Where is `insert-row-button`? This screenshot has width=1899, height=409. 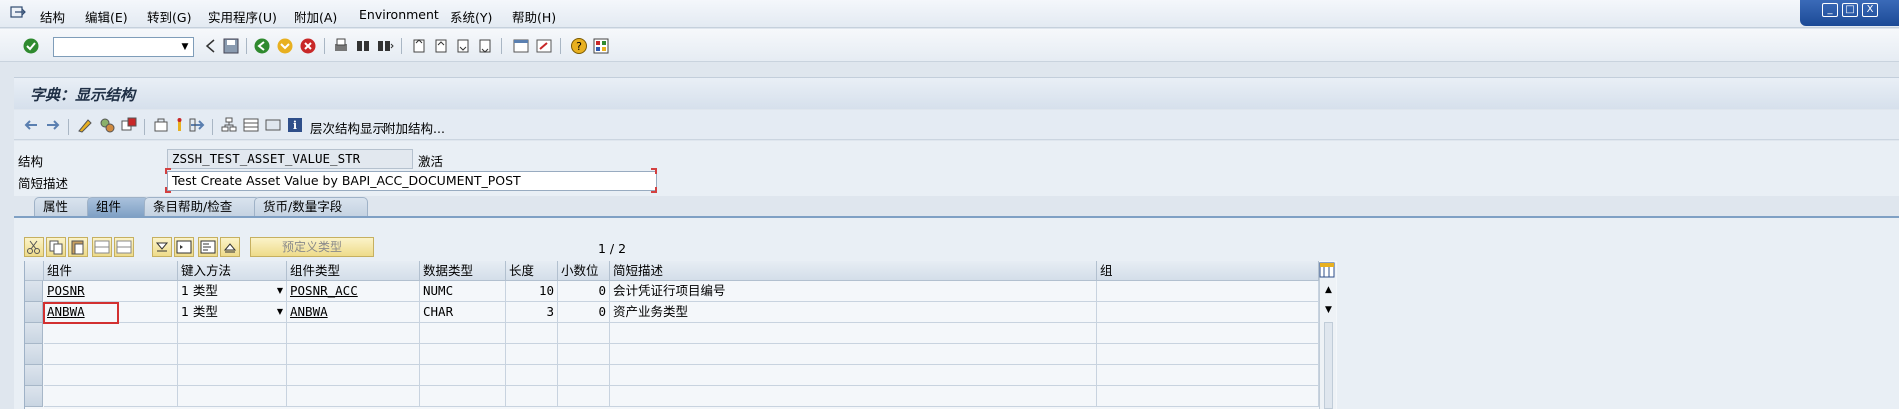
insert-row-button is located at coordinates (102, 247).